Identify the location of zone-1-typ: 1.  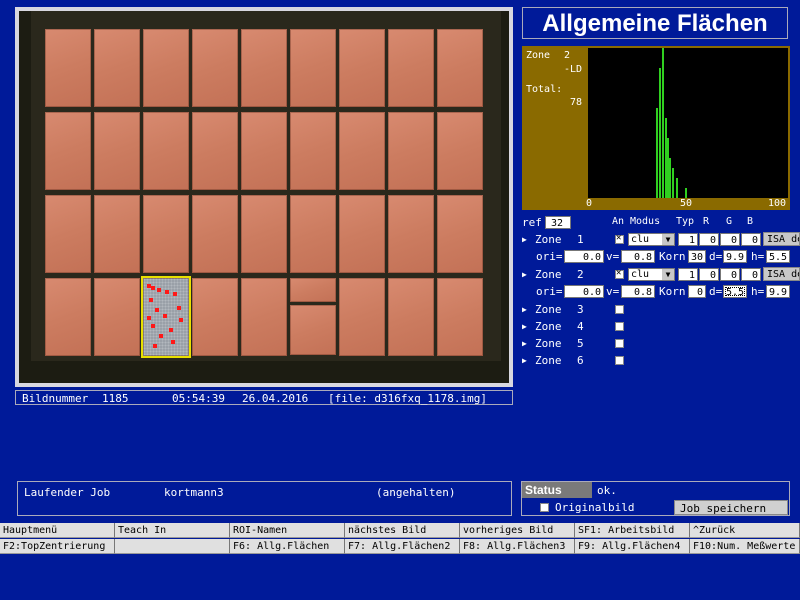
(688, 239).